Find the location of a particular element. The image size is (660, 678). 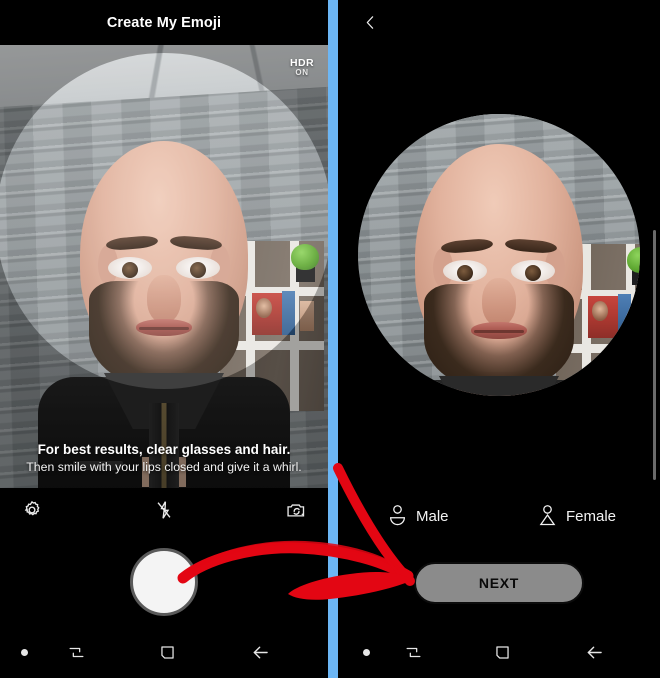

chevron-left-icon is located at coordinates (369, 22).